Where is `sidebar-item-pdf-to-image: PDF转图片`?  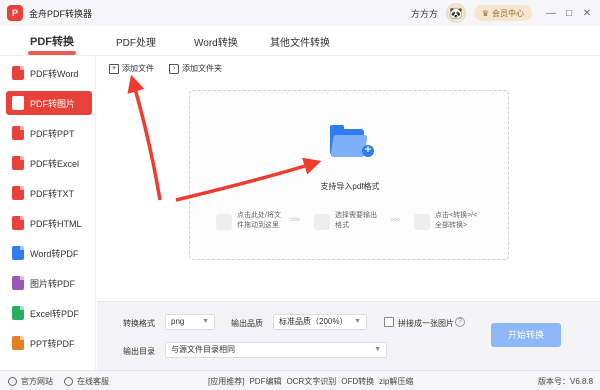
sidebar-item-pdf-to-image: PDF转图片 is located at coordinates (49, 103).